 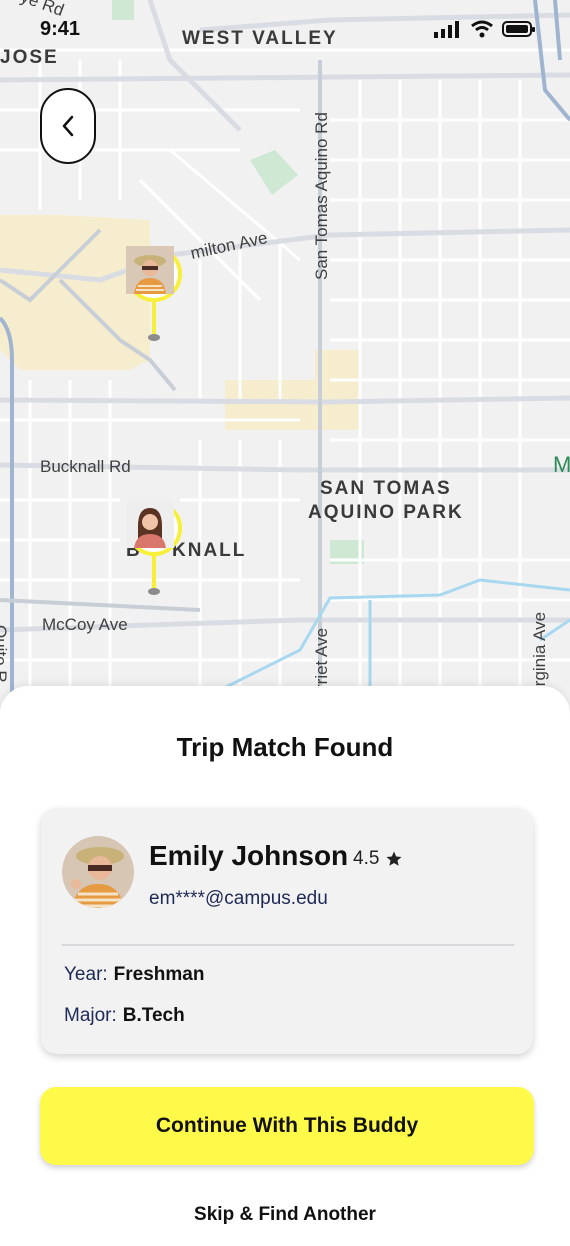 What do you see at coordinates (285, 1215) in the screenshot?
I see `skip-find-another-button: Skip & Find Another` at bounding box center [285, 1215].